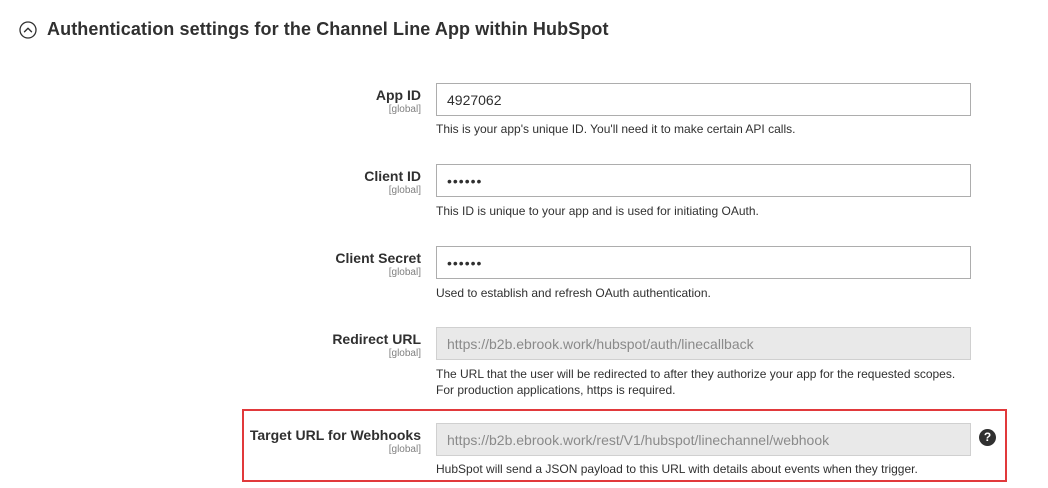  Describe the element at coordinates (335, 435) in the screenshot. I see `webhook-url-label: Target URL for Webhooks` at that location.